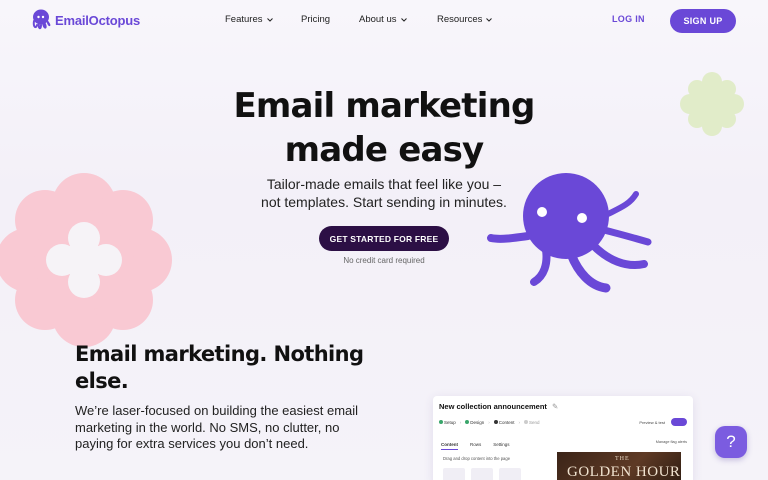 This screenshot has height=480, width=768. I want to click on edit-icon: ✎, so click(555, 406).